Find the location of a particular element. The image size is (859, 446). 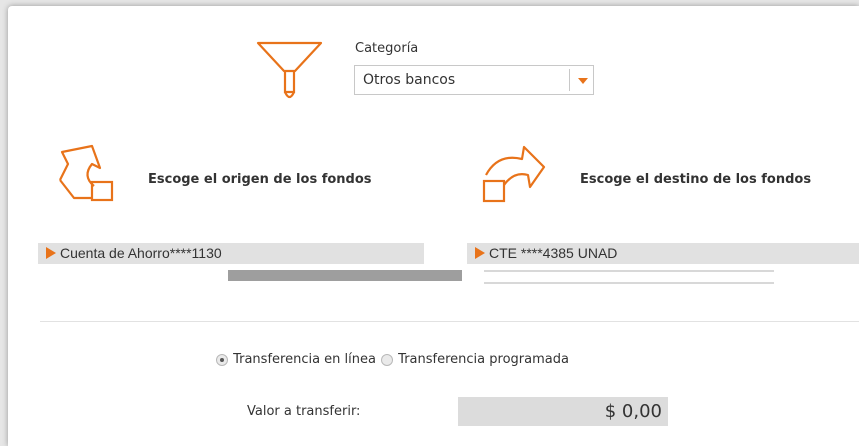

category-select-value: Otros bancos is located at coordinates (409, 80).